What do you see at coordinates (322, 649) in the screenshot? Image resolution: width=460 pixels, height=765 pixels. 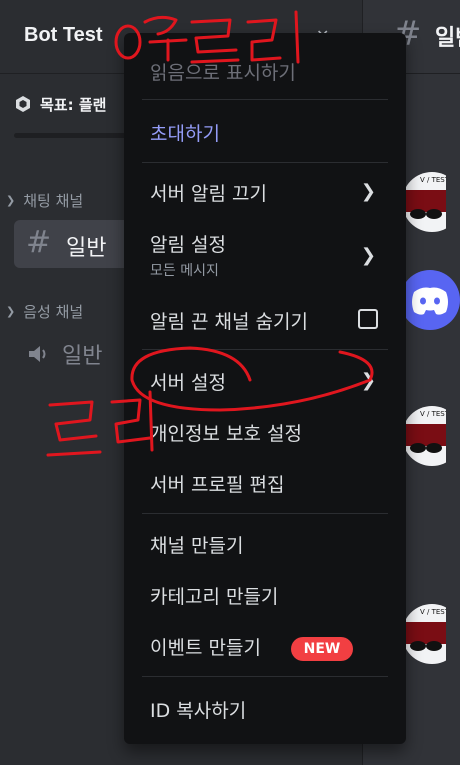 I see `new-badge: NEW` at bounding box center [322, 649].